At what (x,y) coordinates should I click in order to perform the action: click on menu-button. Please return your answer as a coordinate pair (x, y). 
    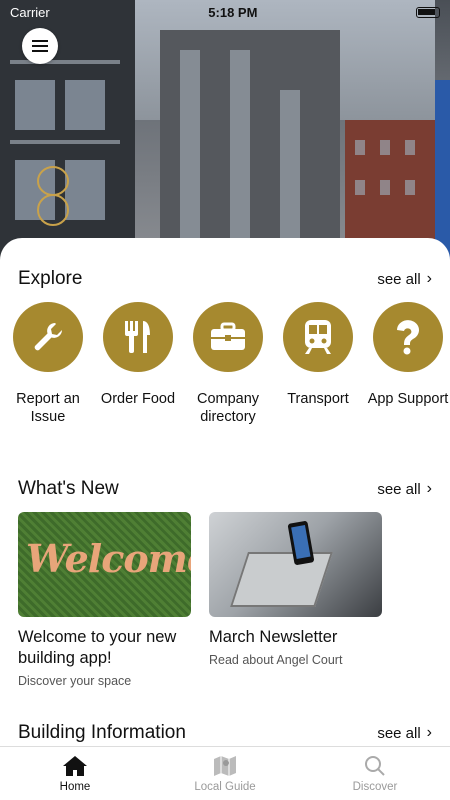
    Looking at the image, I should click on (40, 46).